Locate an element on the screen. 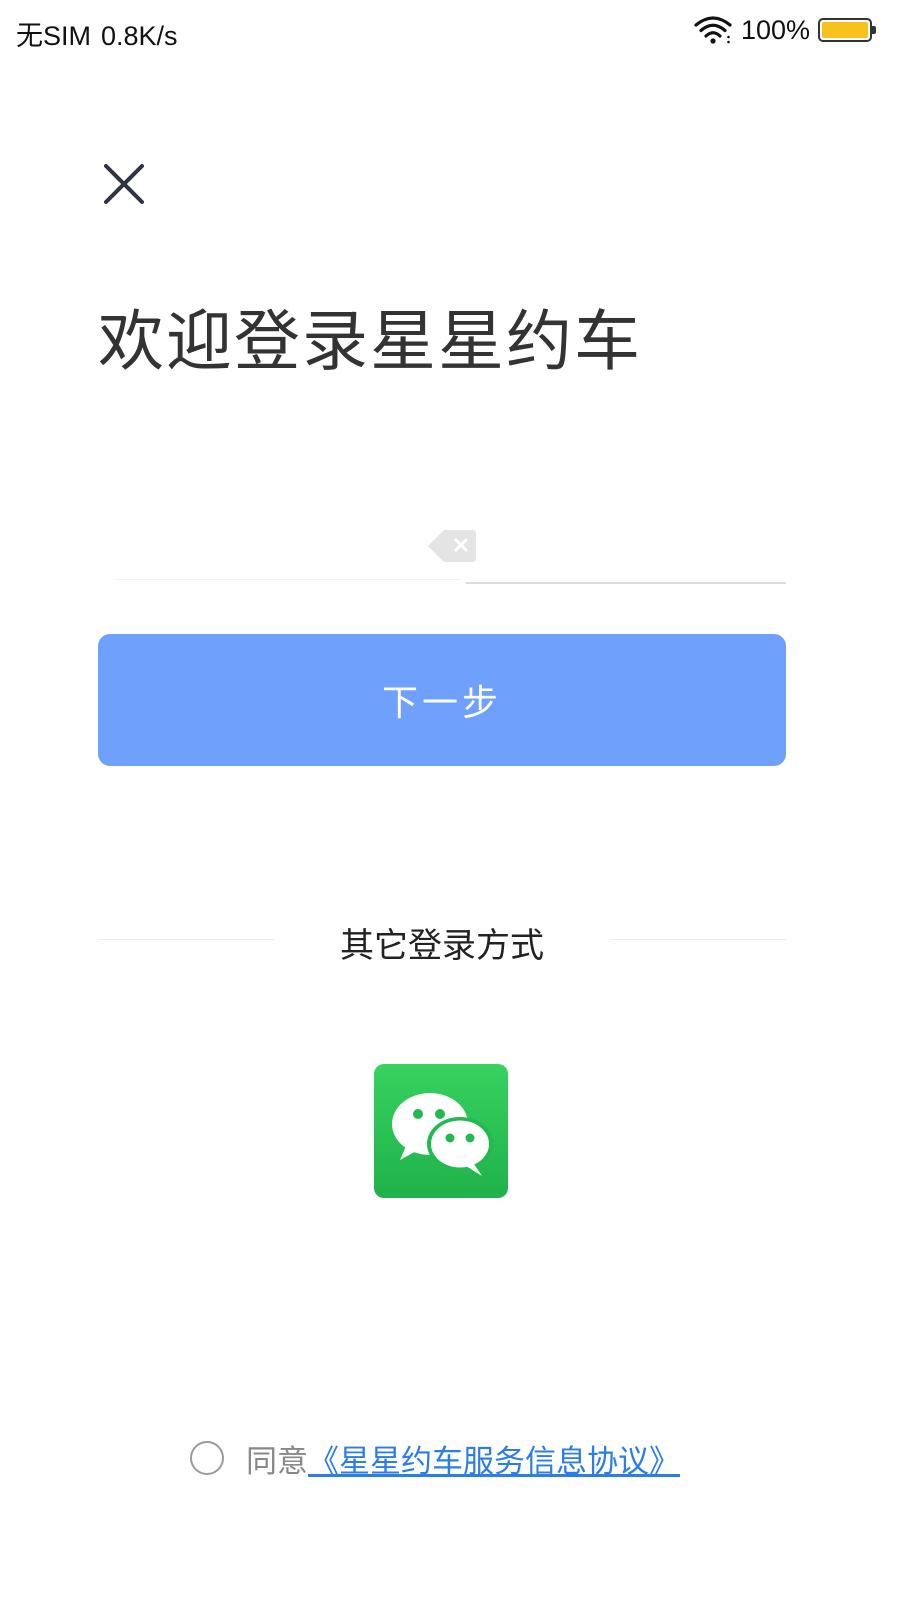 The image size is (900, 1600). battery-percent: 100% is located at coordinates (775, 29).